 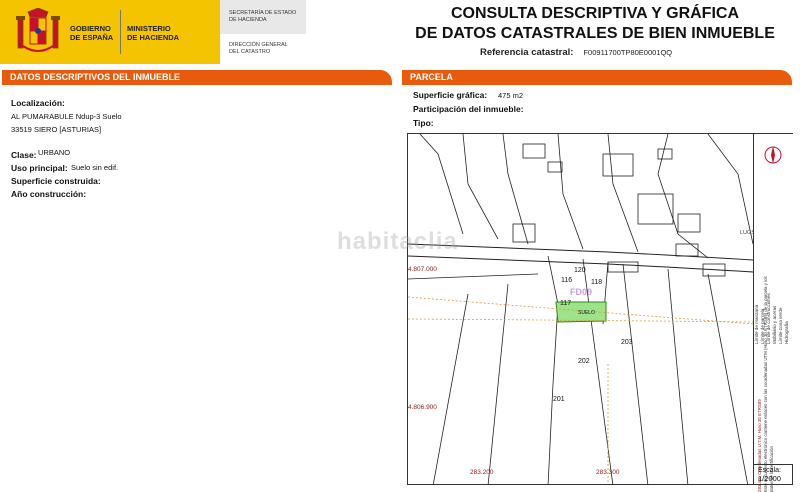 I want to click on coord-x2: 283.300, so click(x=608, y=472).